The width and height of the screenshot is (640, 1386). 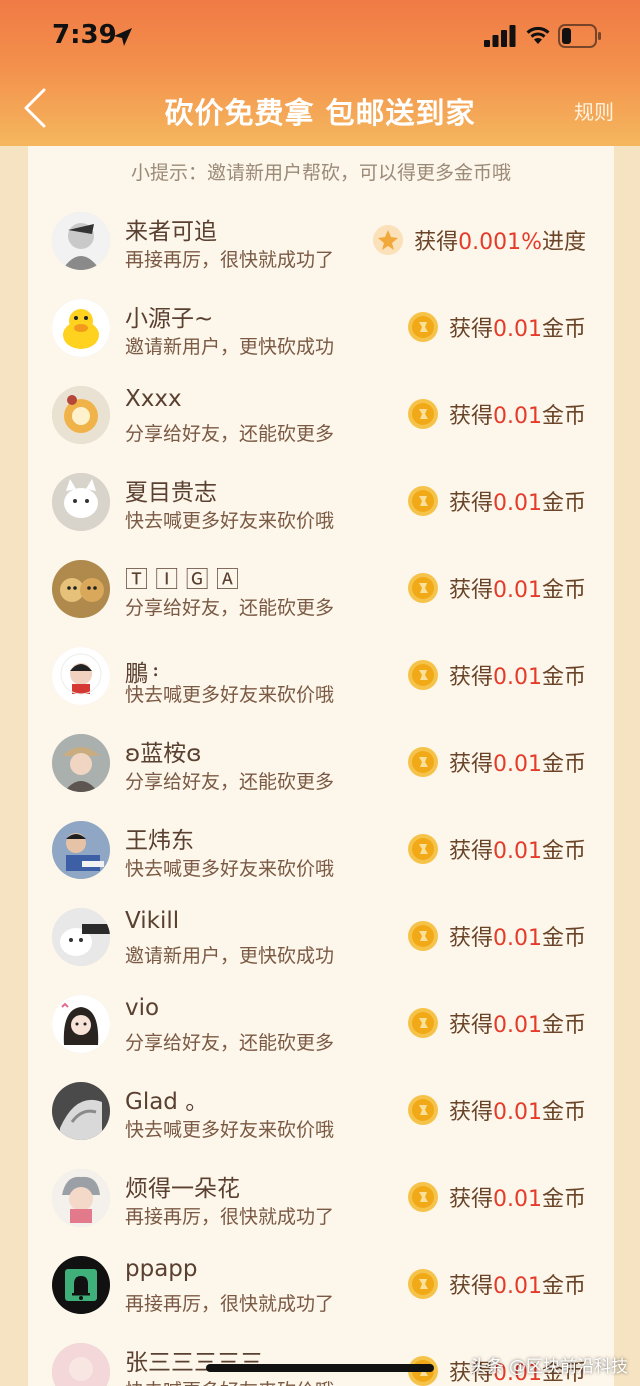 I want to click on list-item: ppapp 再接再厉，很快就成功了 获得0.01金币, so click(x=321, y=1293).